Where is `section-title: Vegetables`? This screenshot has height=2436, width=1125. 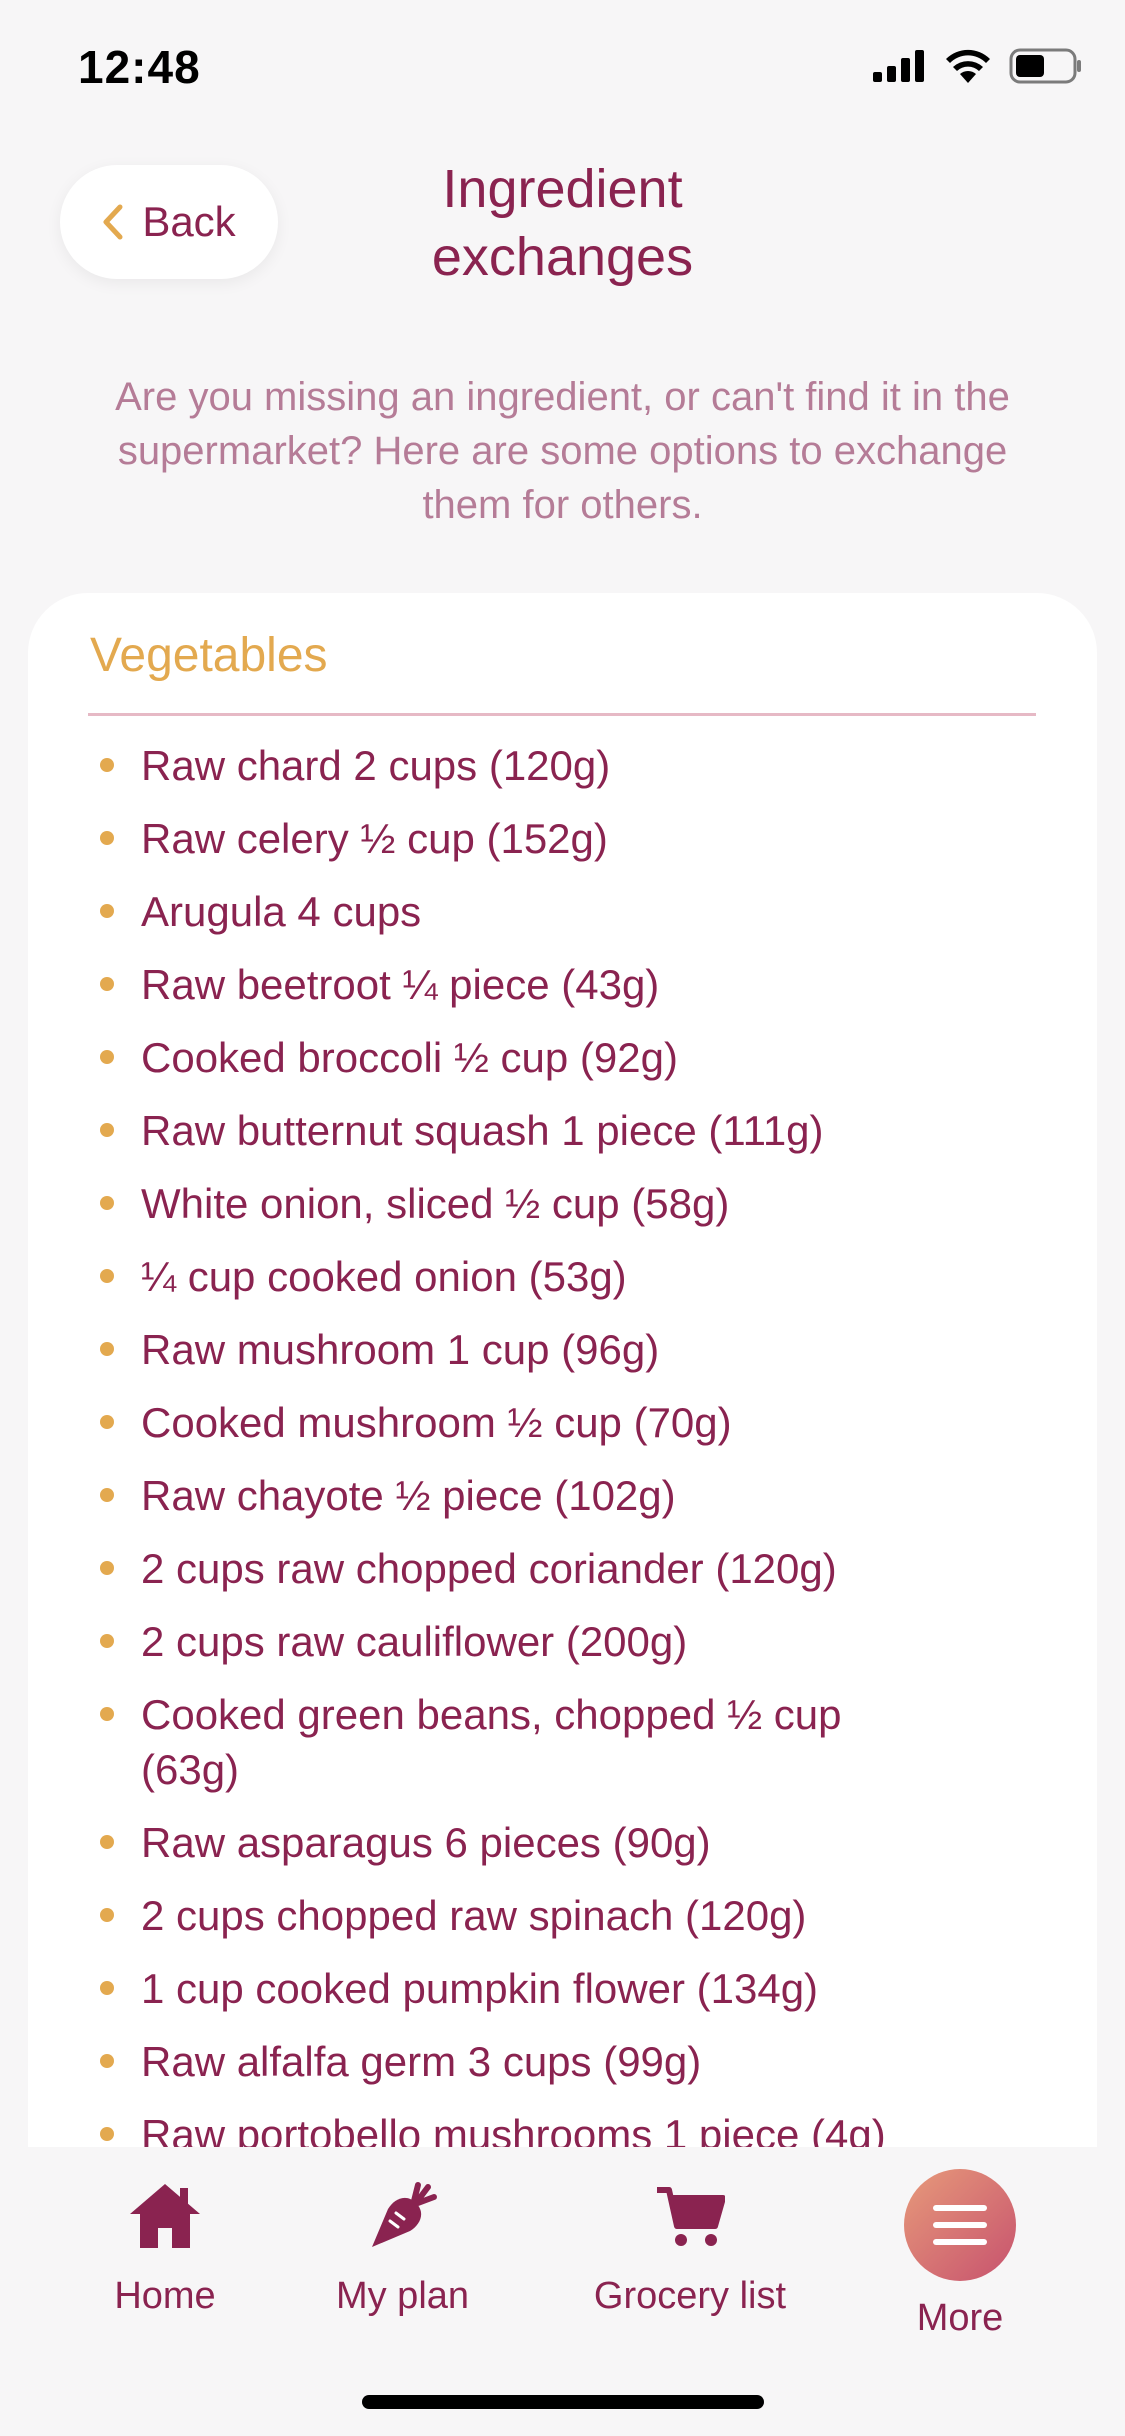
section-title: Vegetables is located at coordinates (209, 655).